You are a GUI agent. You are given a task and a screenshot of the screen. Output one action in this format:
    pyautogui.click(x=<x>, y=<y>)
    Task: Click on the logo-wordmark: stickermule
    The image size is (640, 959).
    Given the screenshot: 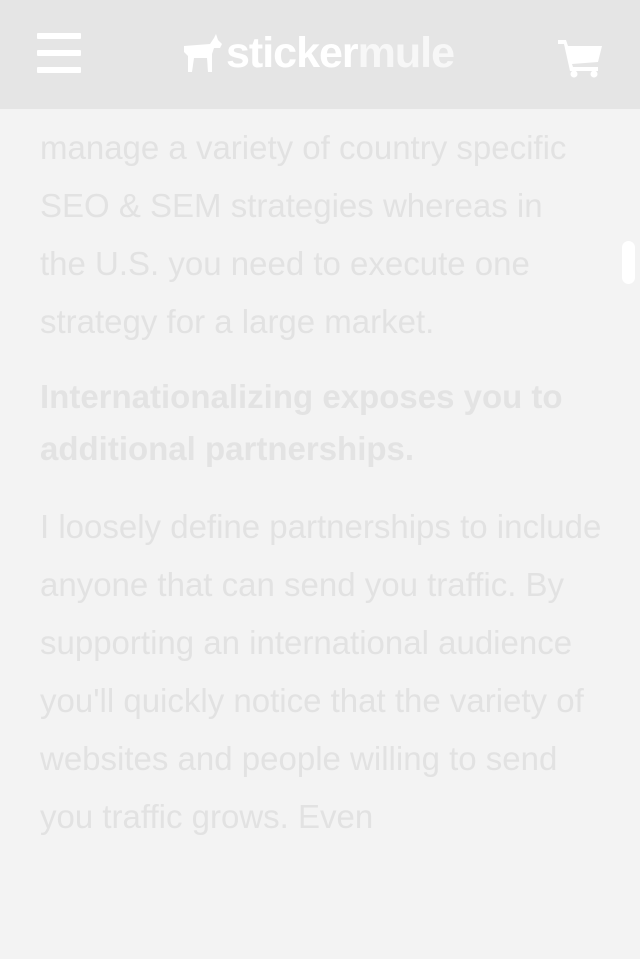 What is the action you would take?
    pyautogui.click(x=340, y=52)
    